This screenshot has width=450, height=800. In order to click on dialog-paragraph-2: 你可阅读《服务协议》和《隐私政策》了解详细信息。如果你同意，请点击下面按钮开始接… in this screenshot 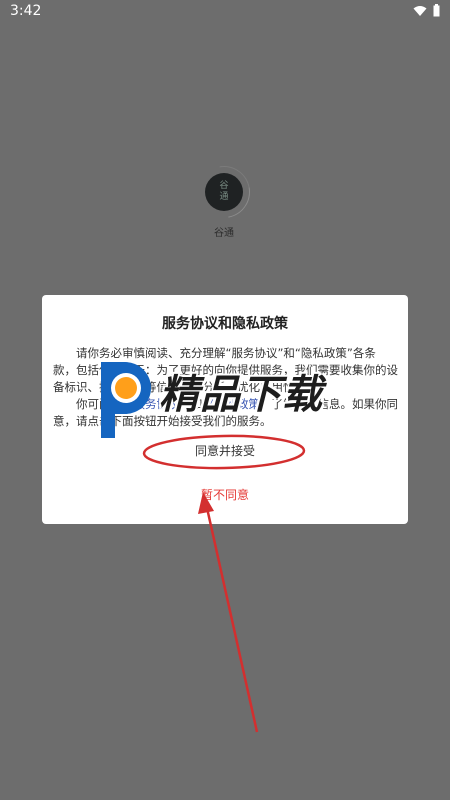, I will do `click(225, 413)`.